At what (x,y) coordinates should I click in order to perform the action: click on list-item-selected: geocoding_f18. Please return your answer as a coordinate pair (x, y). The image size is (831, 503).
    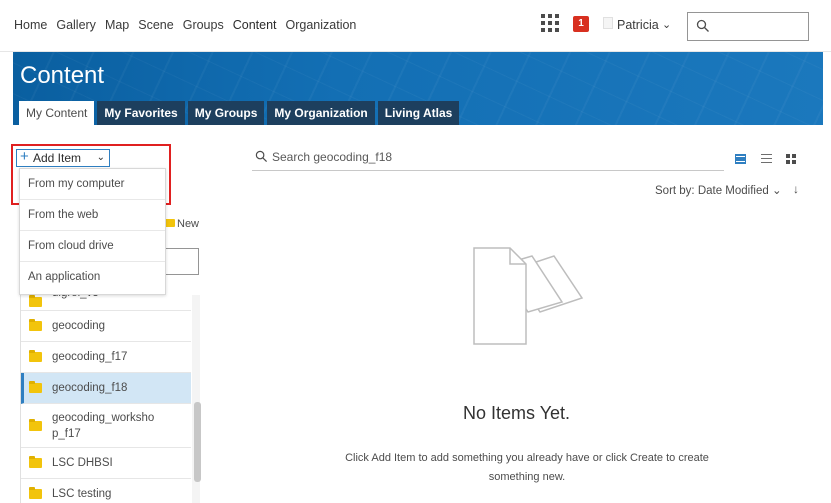
    Looking at the image, I should click on (106, 388).